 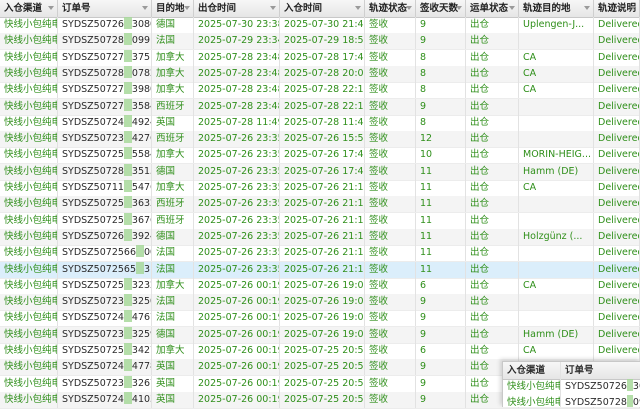 What do you see at coordinates (441, 8) in the screenshot?
I see `col-days-to-sign-header: 签收天数` at bounding box center [441, 8].